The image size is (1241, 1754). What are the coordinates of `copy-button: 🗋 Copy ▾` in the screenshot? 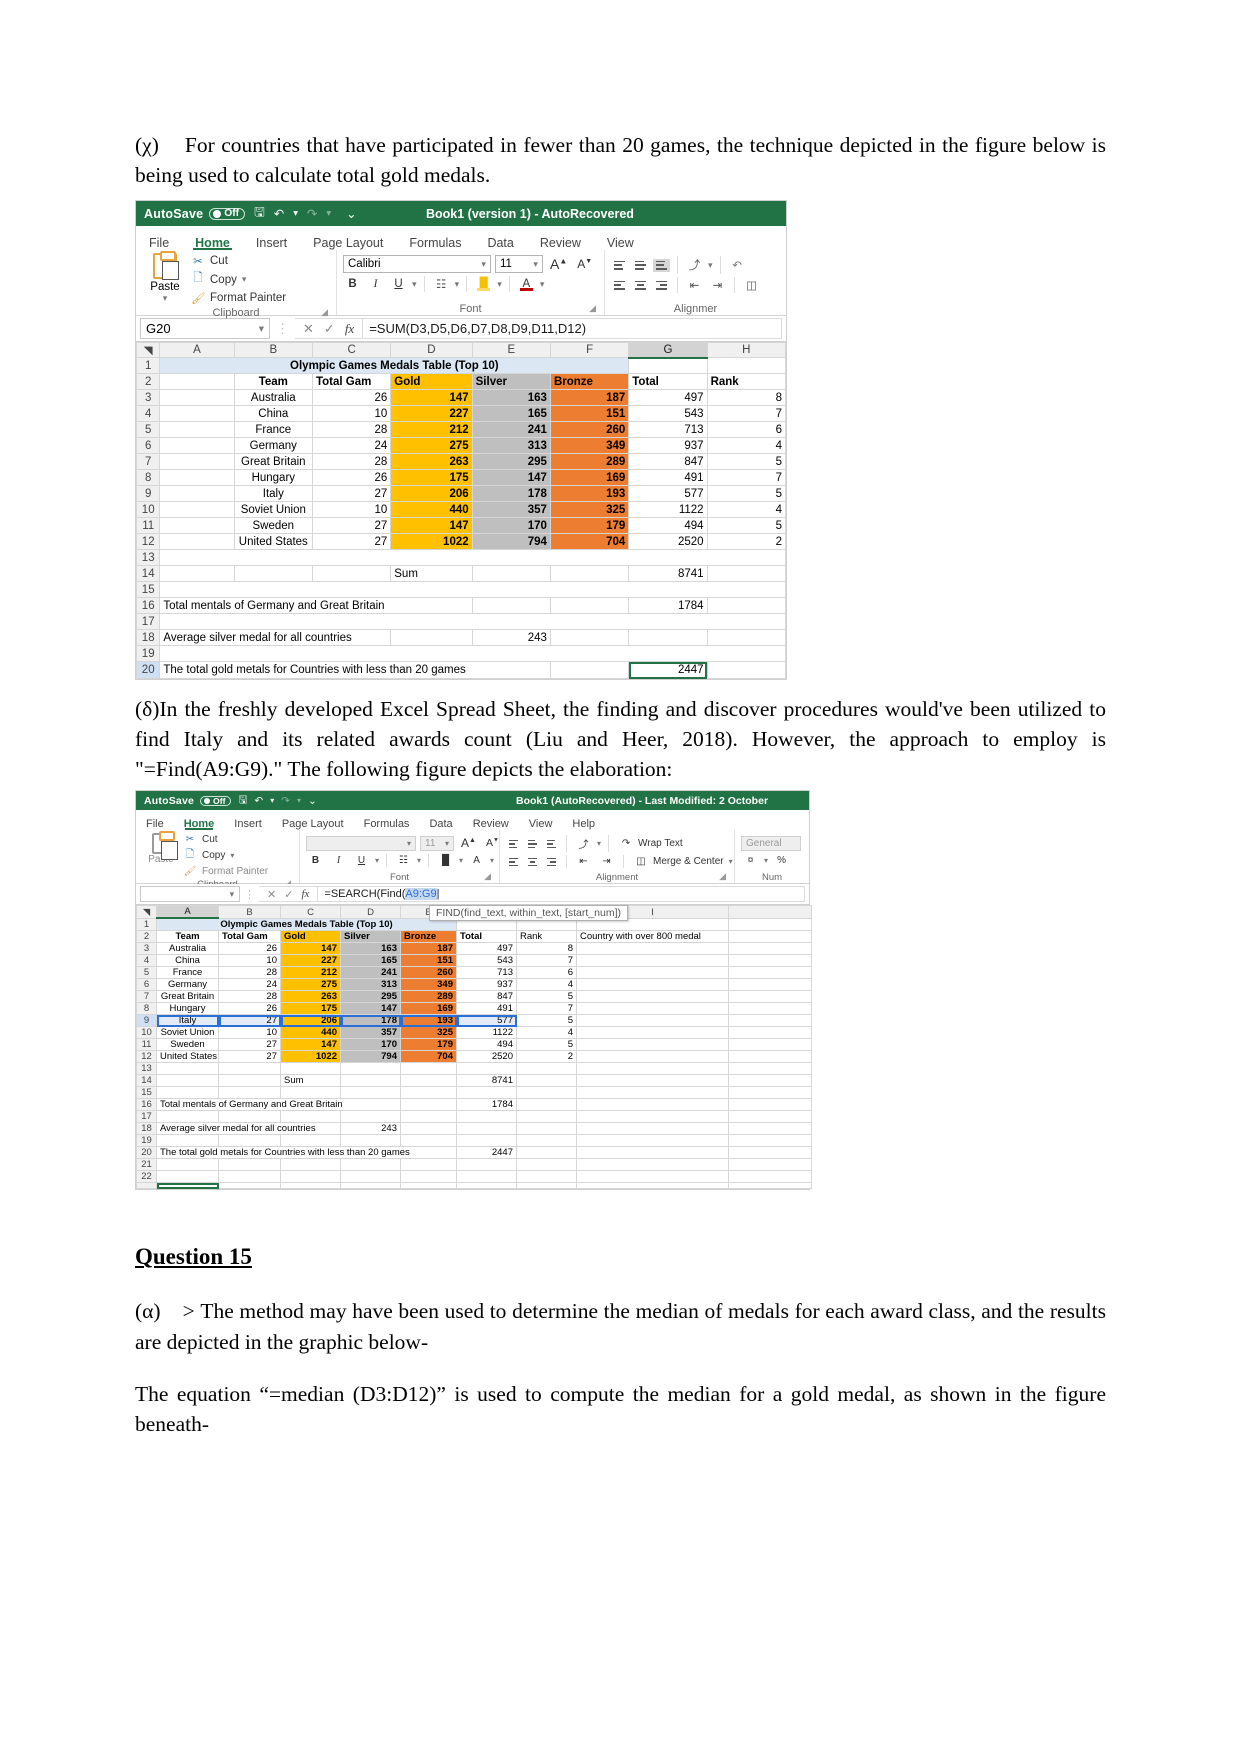 It's located at (238, 279).